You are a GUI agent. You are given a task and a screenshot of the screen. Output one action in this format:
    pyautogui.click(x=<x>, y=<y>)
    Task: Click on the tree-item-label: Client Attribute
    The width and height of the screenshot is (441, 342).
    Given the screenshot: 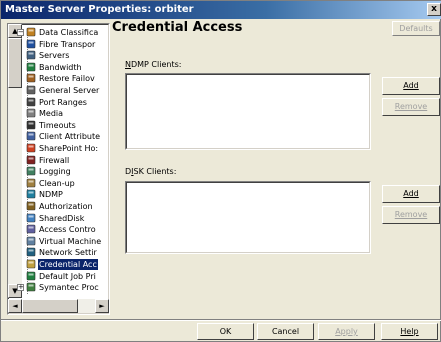 What is the action you would take?
    pyautogui.click(x=70, y=137)
    